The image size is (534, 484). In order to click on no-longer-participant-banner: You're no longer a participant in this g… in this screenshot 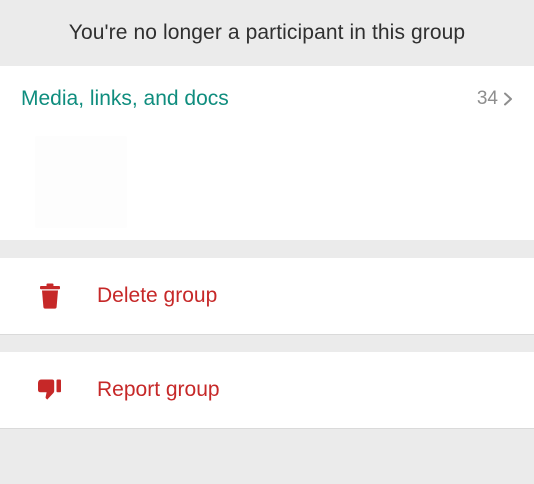, I will do `click(267, 33)`.